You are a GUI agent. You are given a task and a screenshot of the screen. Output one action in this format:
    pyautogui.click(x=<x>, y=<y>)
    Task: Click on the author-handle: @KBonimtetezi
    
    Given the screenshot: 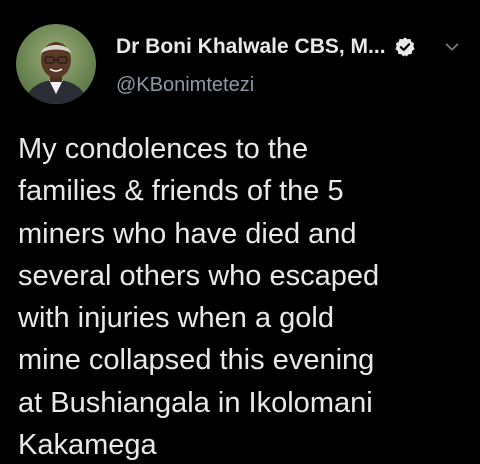 What is the action you would take?
    pyautogui.click(x=185, y=85)
    